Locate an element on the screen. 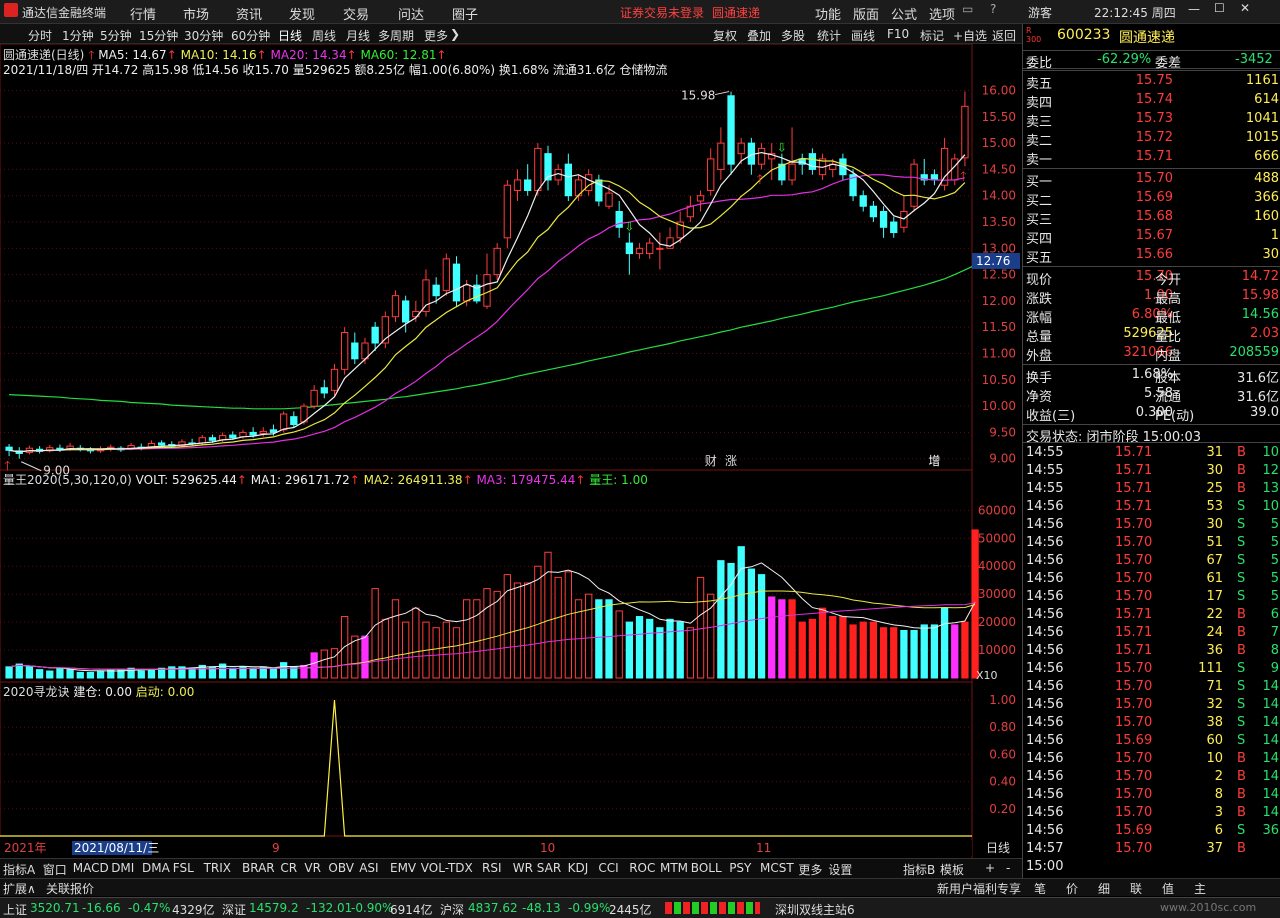  sh-label: 上证 is located at coordinates (15, 909).